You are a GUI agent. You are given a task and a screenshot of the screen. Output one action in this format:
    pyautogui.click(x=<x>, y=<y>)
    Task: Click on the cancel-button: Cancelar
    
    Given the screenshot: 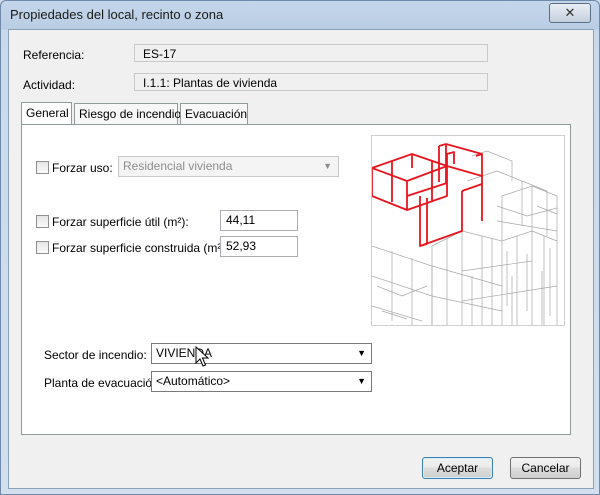 What is the action you would take?
    pyautogui.click(x=545, y=468)
    